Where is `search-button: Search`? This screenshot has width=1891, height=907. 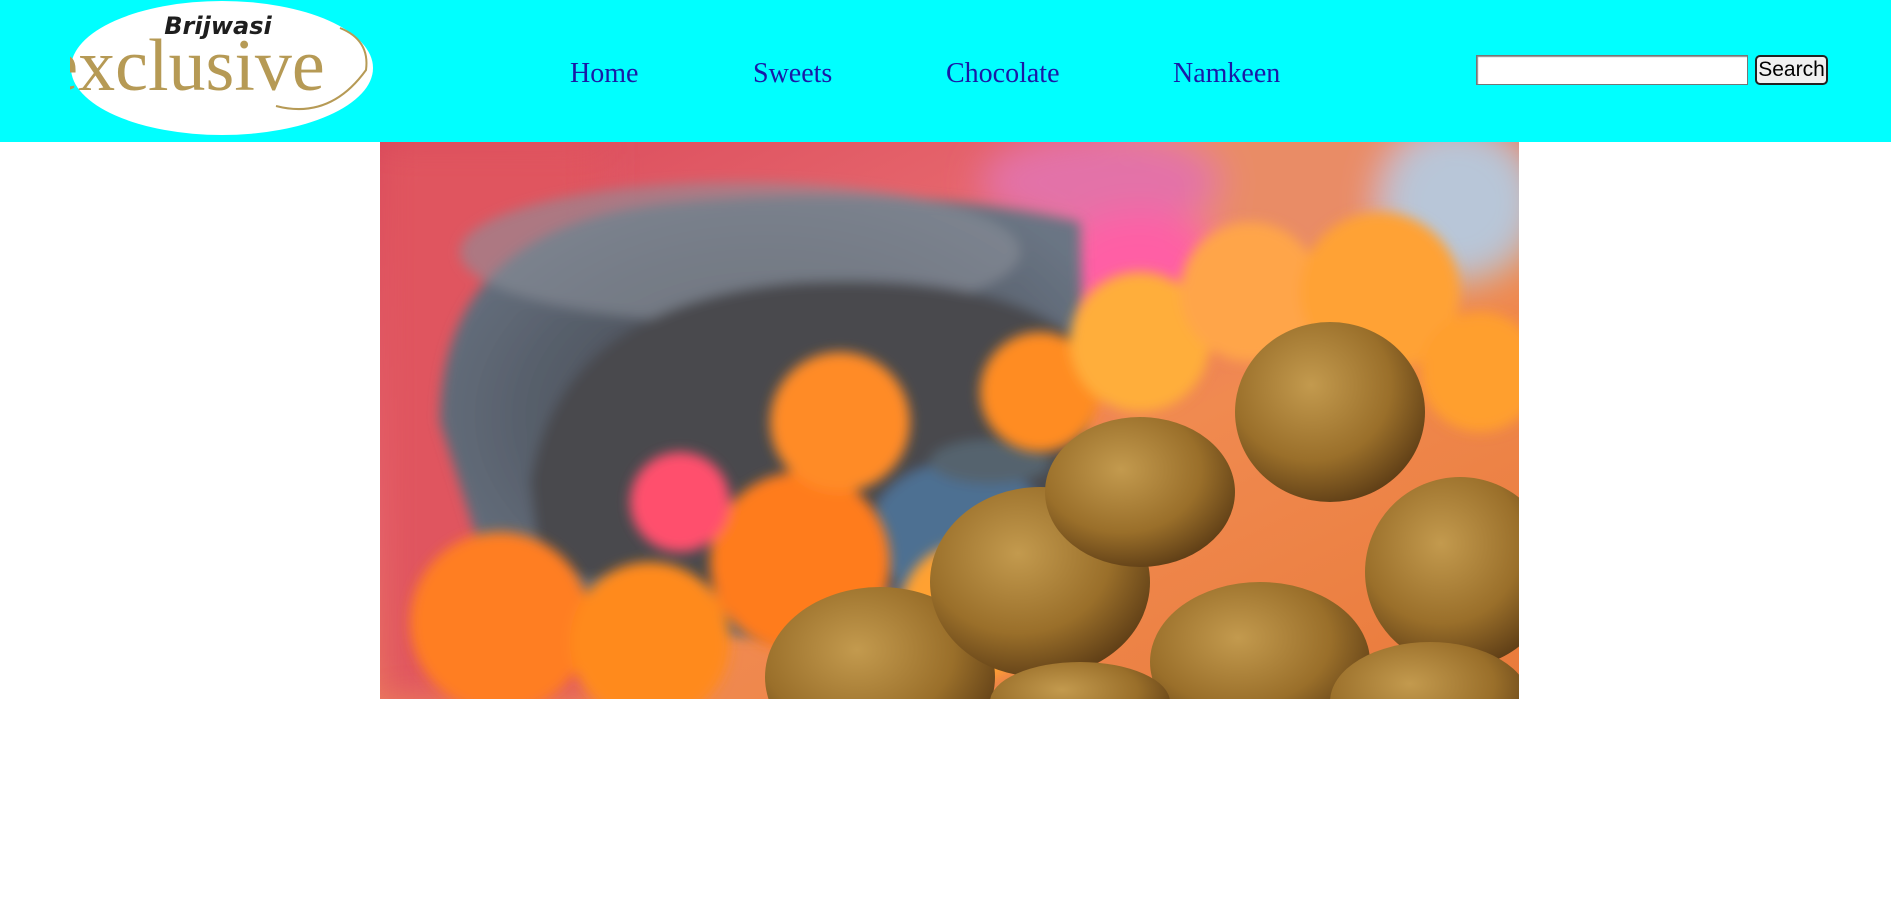 search-button: Search is located at coordinates (1791, 70).